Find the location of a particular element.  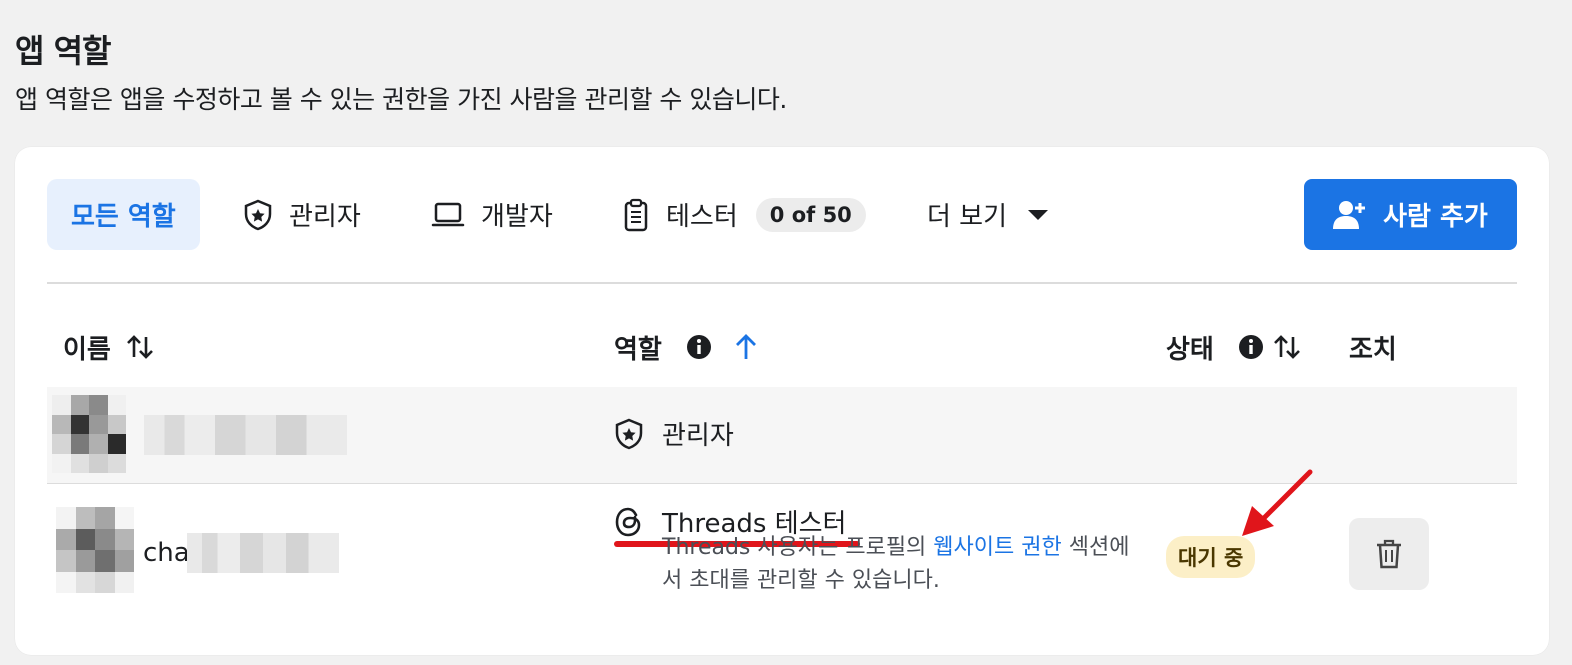

sort-ascending-icon is located at coordinates (746, 347).